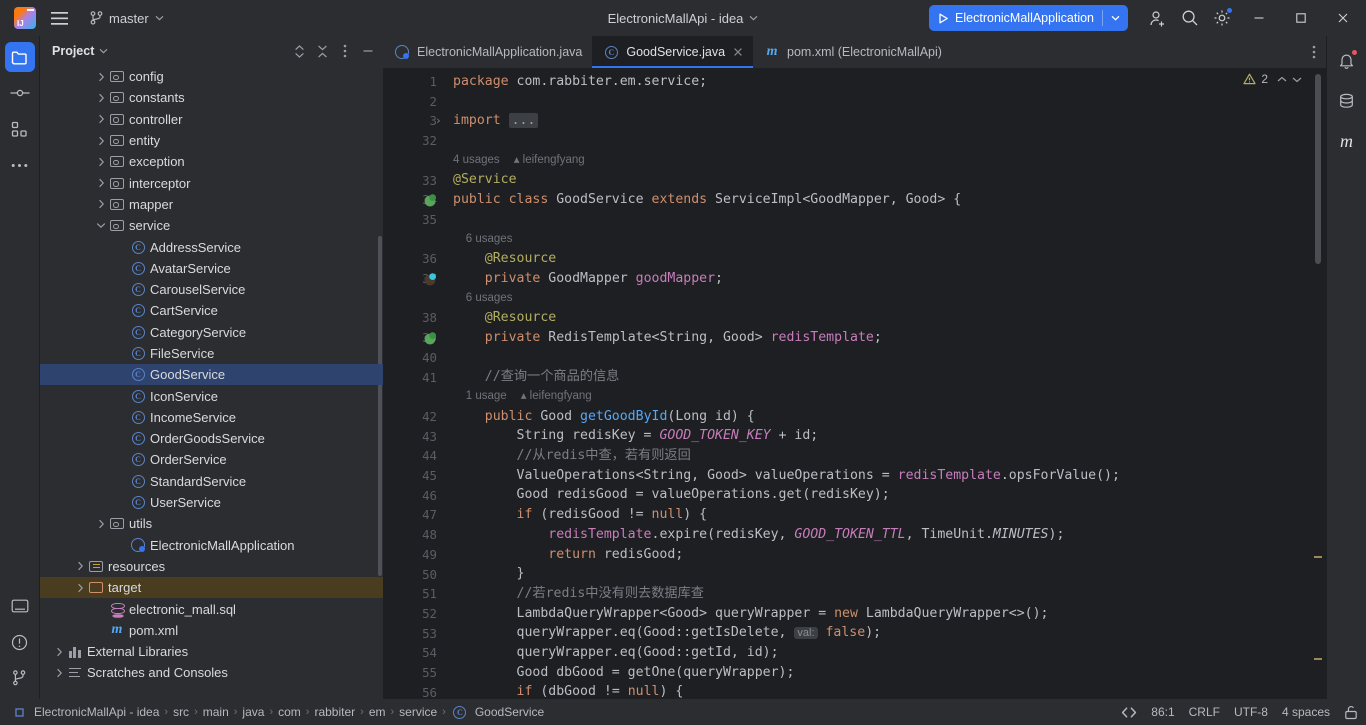 This screenshot has height=725, width=1366. I want to click on code-line: String redisKey = GOOD_TOKEN_KEY + id;, so click(882, 436).